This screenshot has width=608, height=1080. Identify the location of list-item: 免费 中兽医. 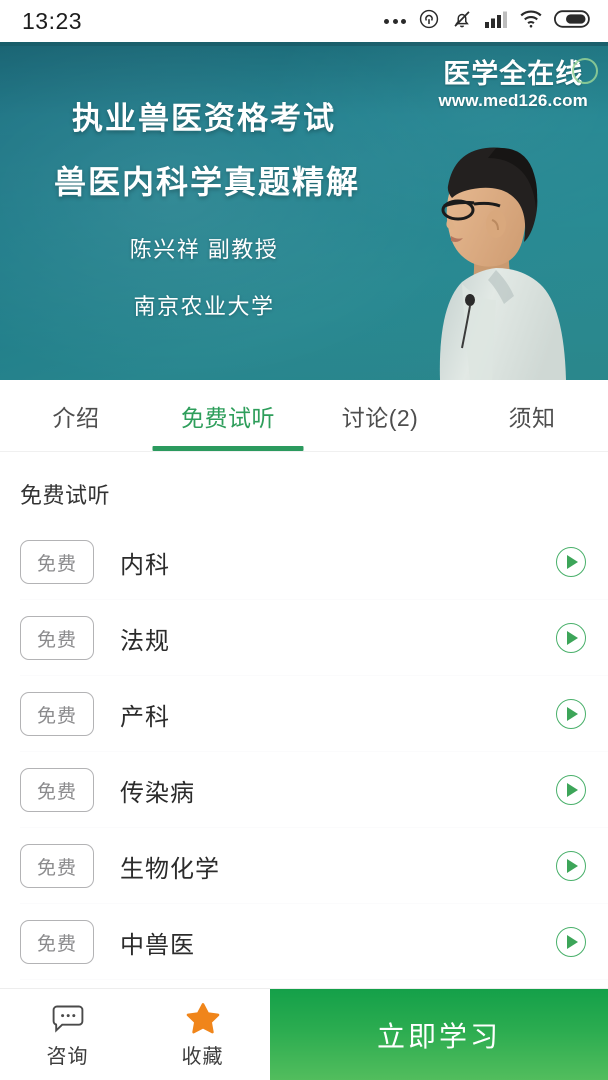
(304, 942).